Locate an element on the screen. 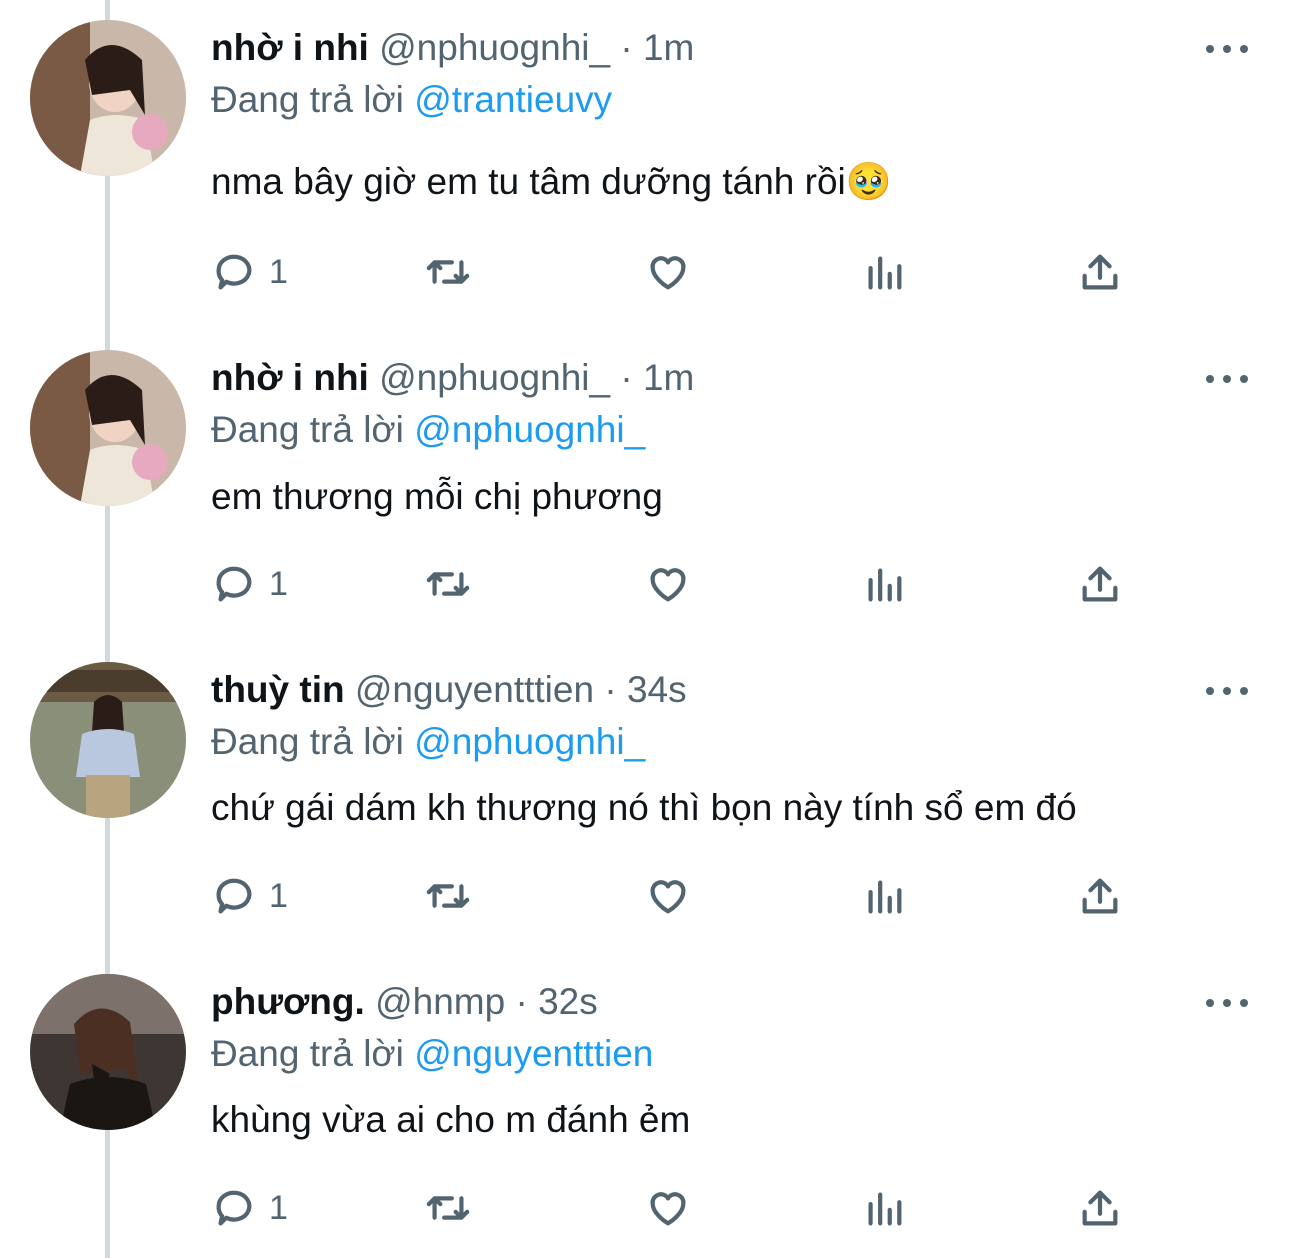 The width and height of the screenshot is (1290, 1258). mention-link: @trantieuvy is located at coordinates (513, 99).